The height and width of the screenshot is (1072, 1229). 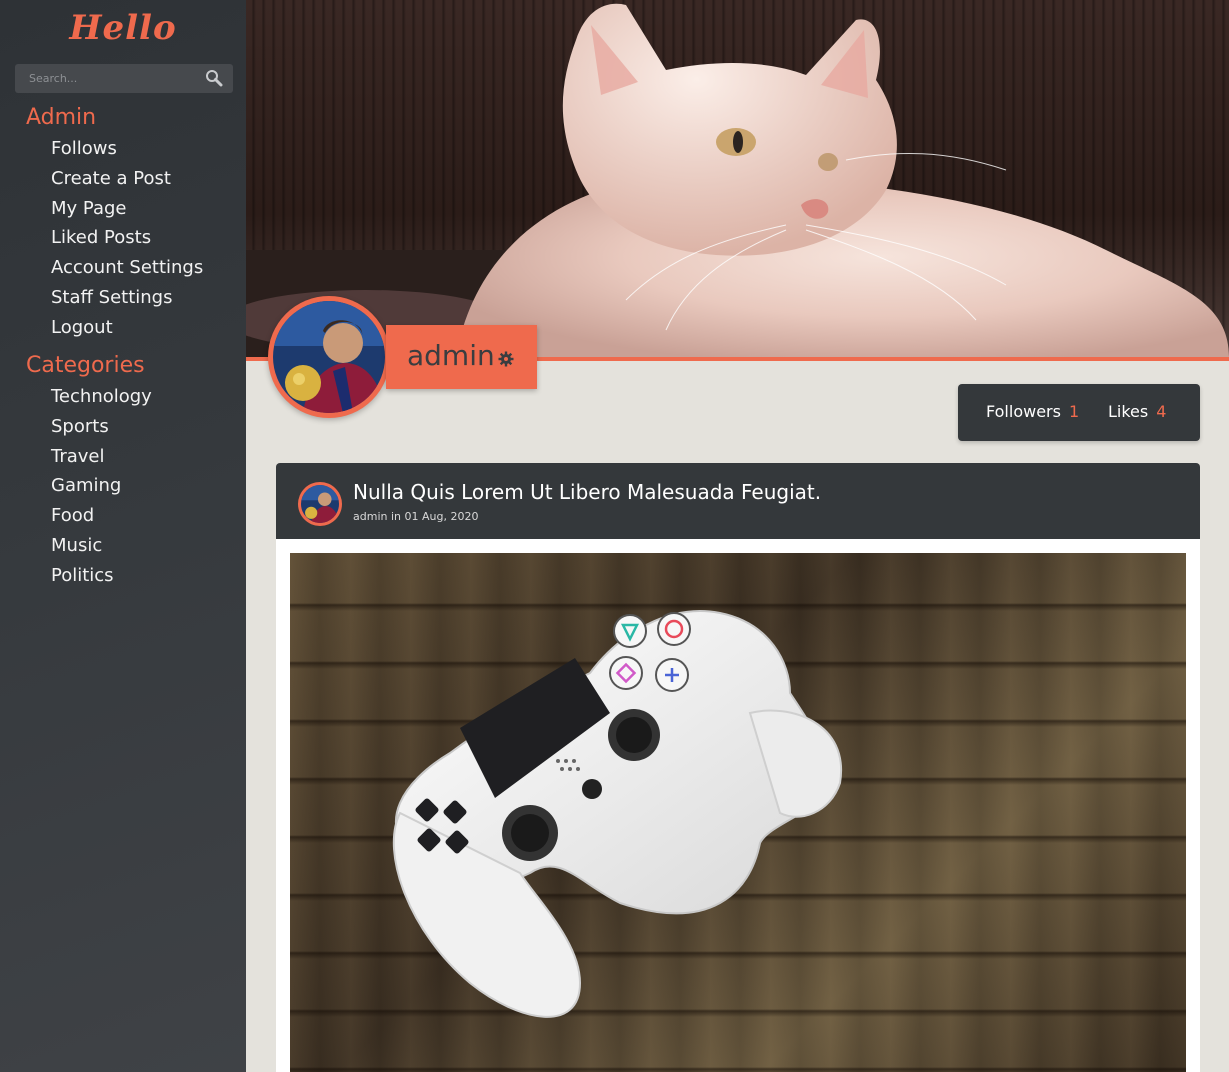 I want to click on category-item-politics: Politics, so click(x=101, y=576).